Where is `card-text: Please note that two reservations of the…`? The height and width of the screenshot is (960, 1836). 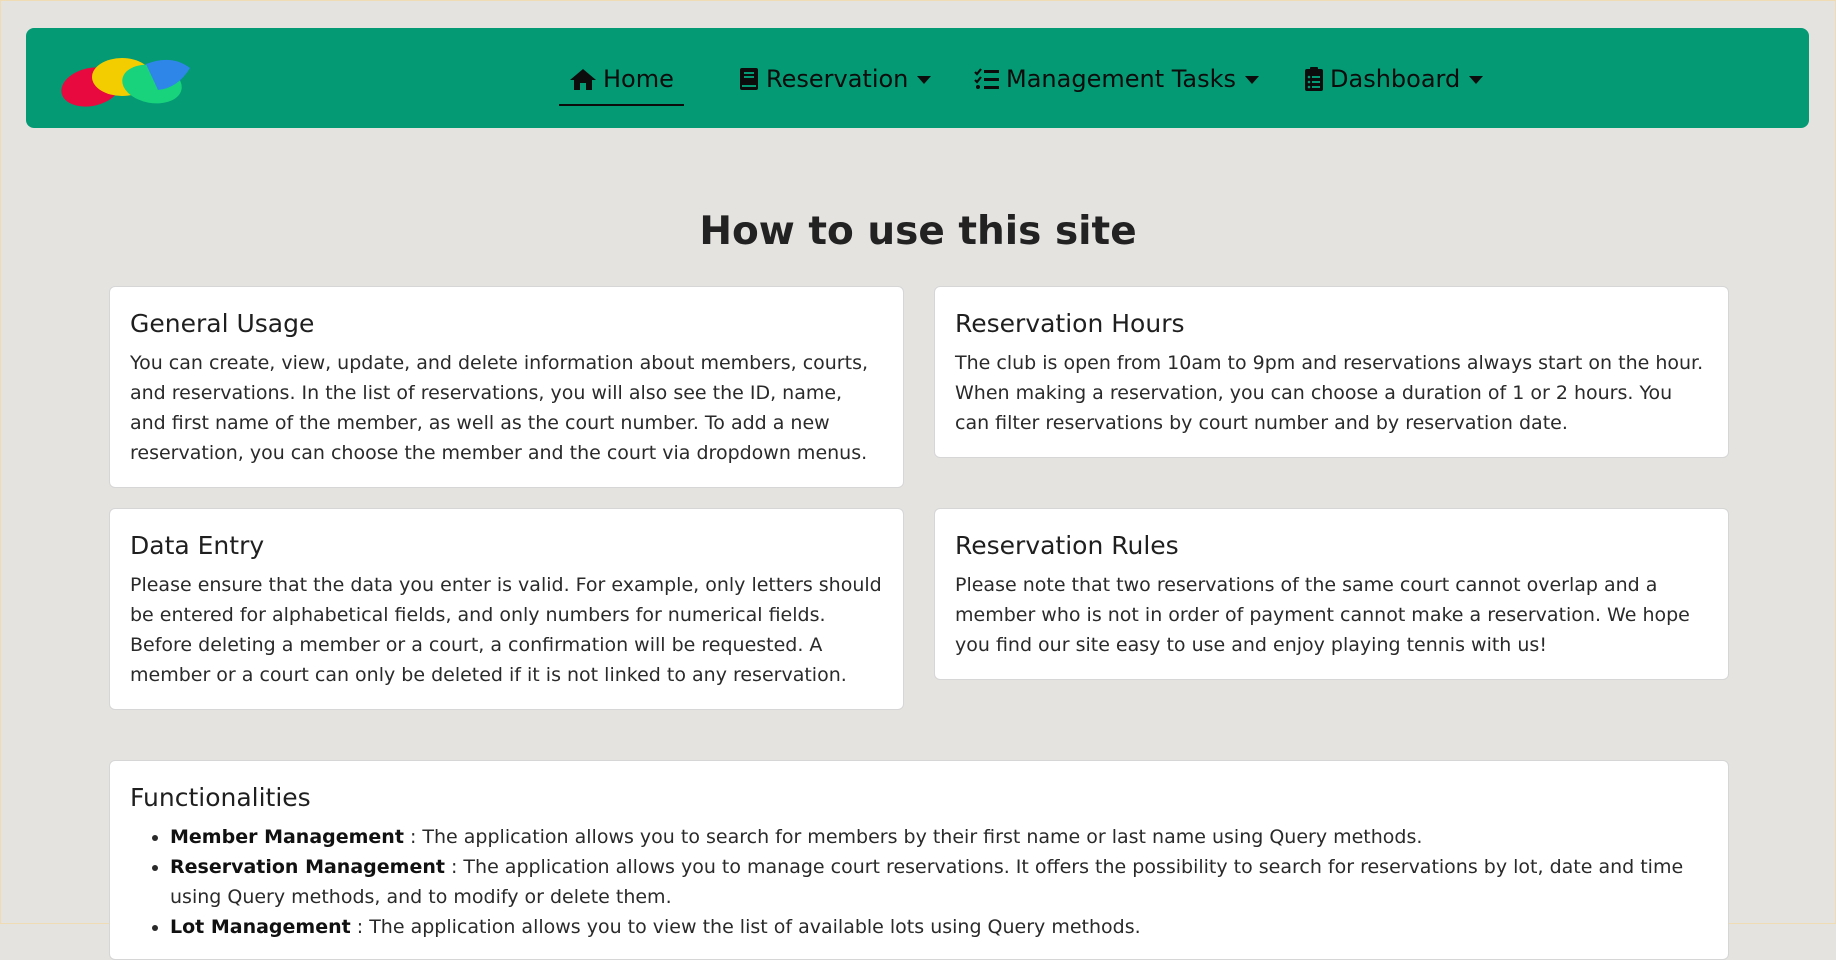 card-text: Please note that two reservations of the… is located at coordinates (1322, 615).